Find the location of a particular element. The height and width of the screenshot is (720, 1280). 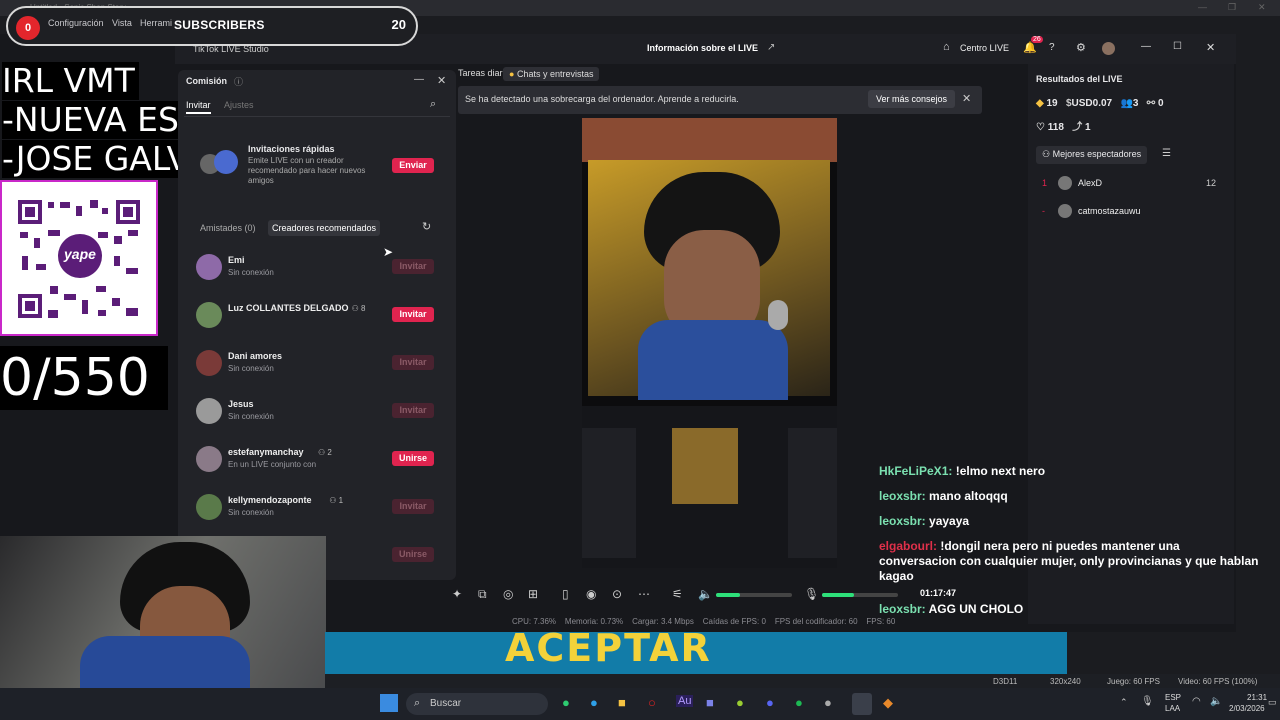

guest-count-value: 1 is located at coordinates (341, 500).